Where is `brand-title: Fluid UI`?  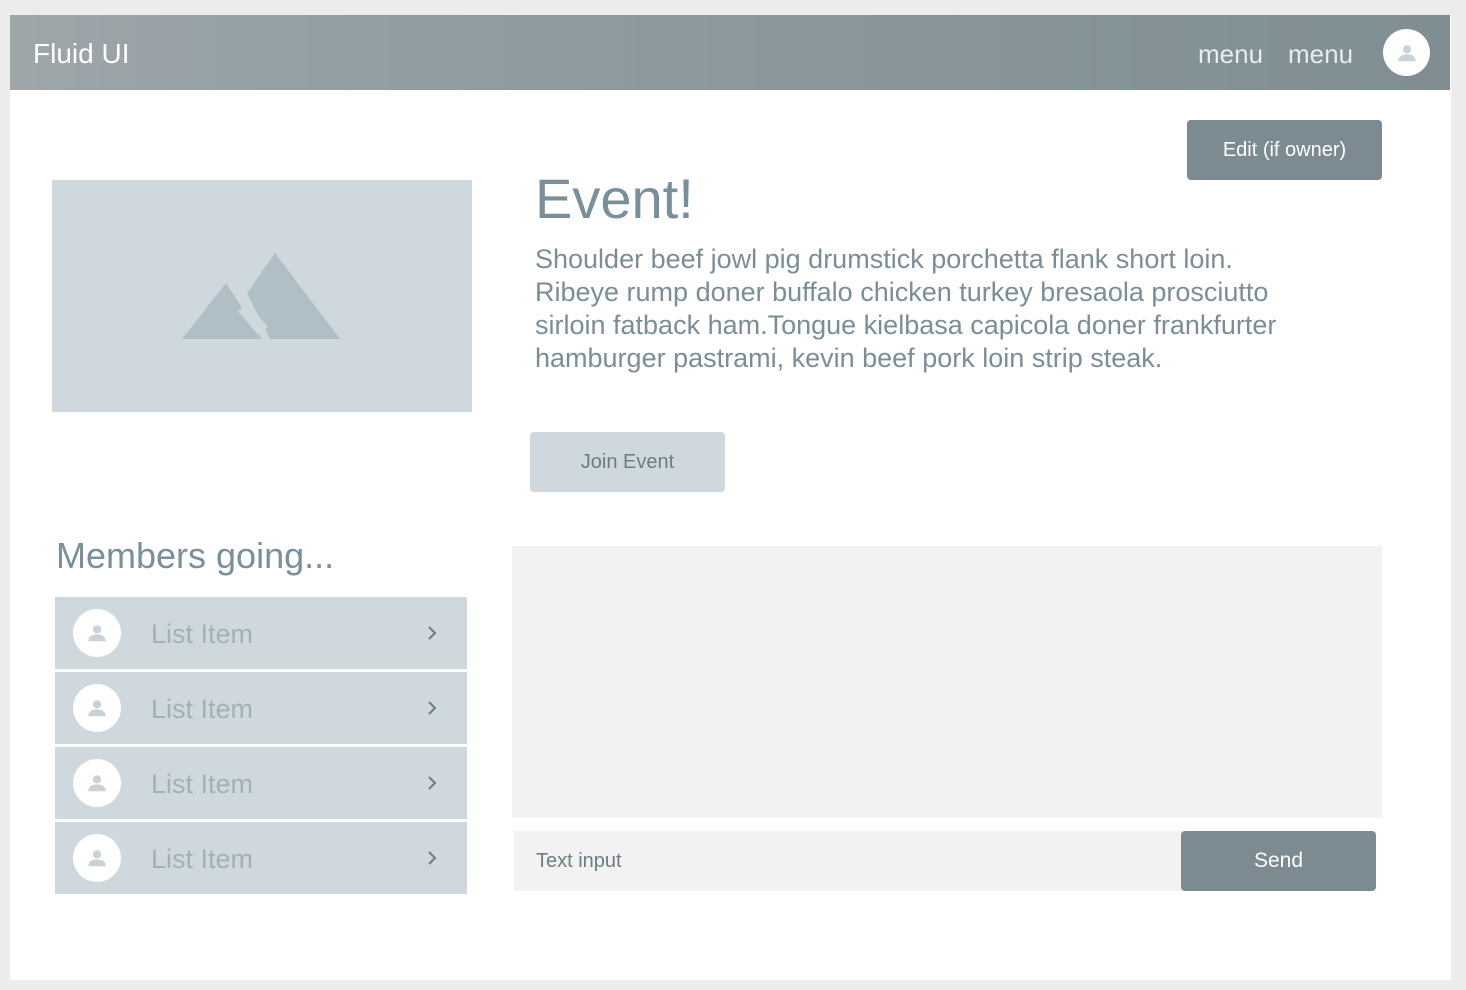 brand-title: Fluid UI is located at coordinates (81, 53).